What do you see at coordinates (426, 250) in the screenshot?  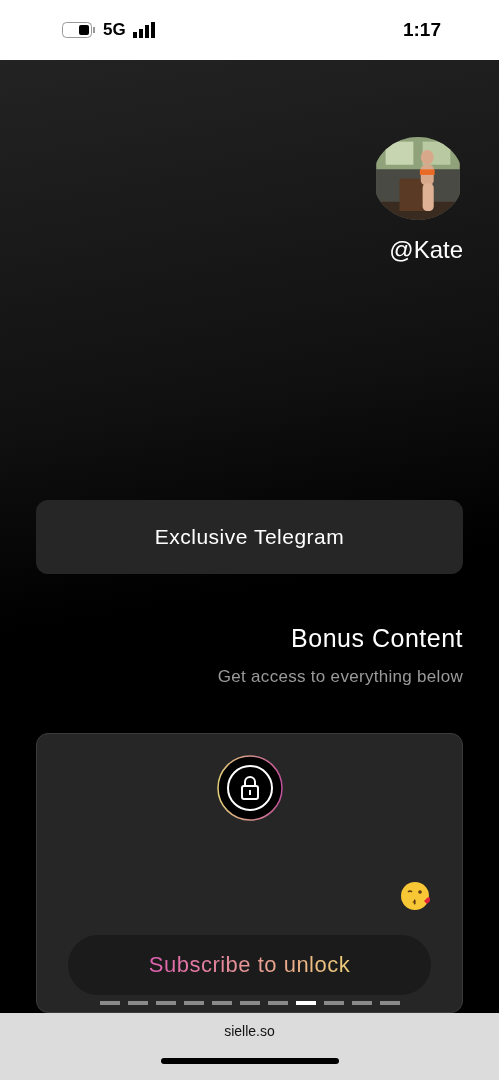 I see `profile-handle: @Kate` at bounding box center [426, 250].